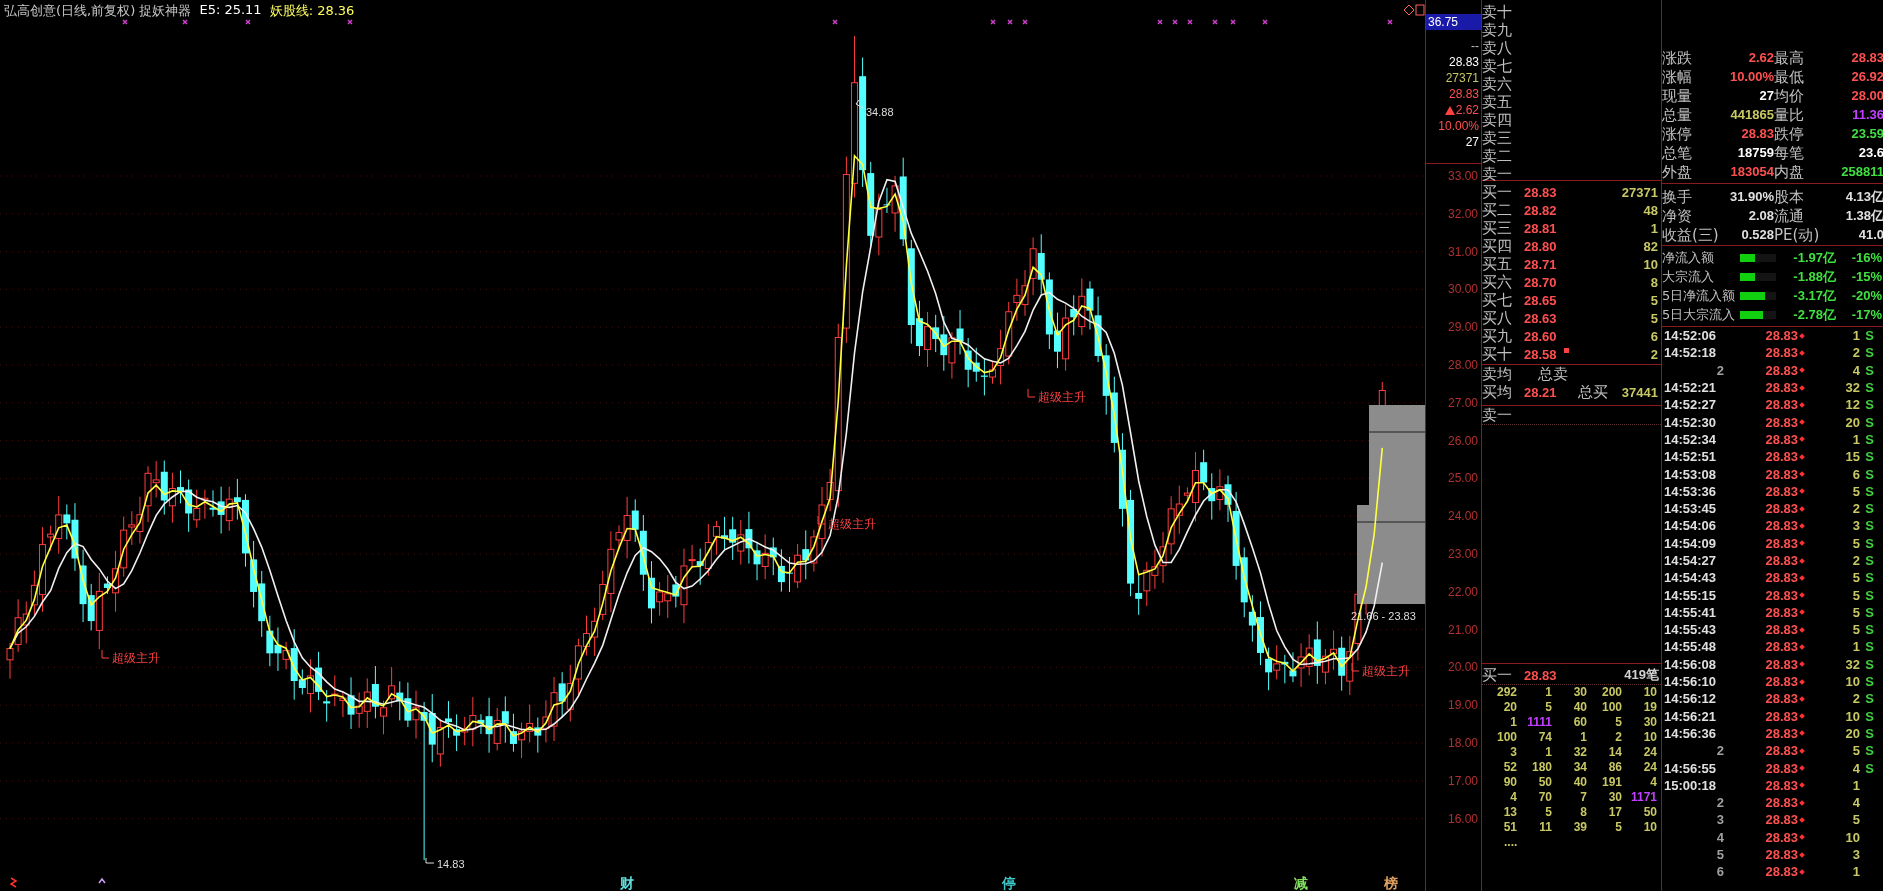  What do you see at coordinates (1867, 114) in the screenshot?
I see `quote-value: 11.36` at bounding box center [1867, 114].